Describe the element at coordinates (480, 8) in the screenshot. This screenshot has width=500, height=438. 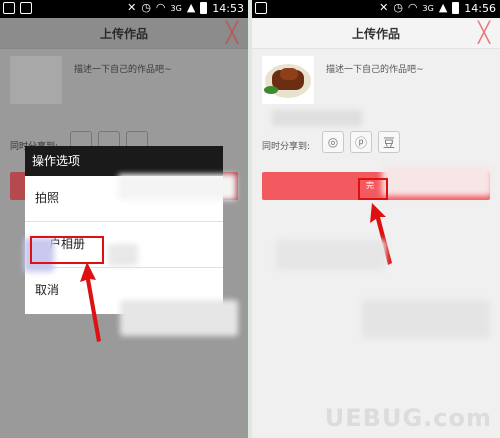
I see `status-time: 14:56` at that location.